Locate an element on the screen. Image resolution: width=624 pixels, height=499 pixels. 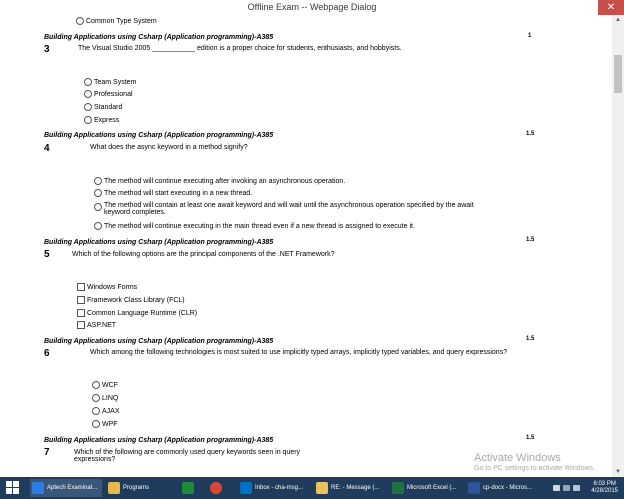
option-wcf: WCF is located at coordinates (105, 385).